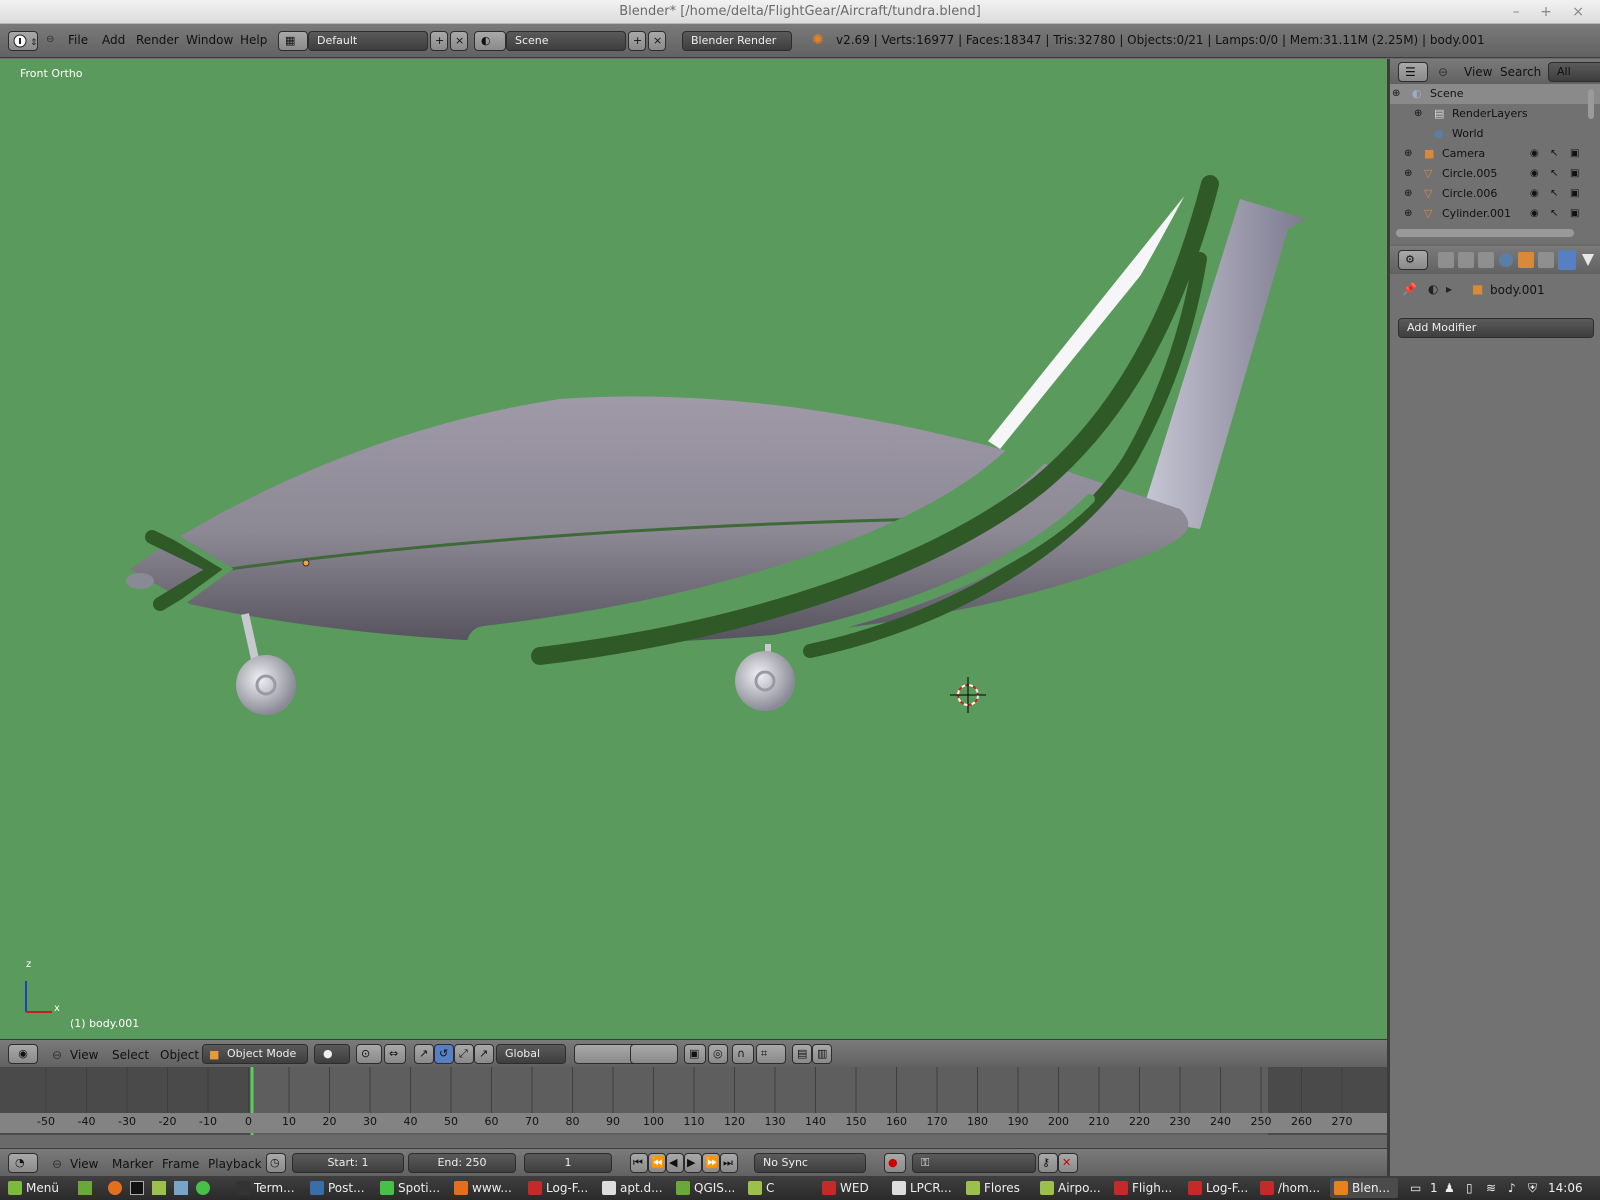  Describe the element at coordinates (23, 1163) in the screenshot. I see `timeline-editor-type-button: ◔` at that location.